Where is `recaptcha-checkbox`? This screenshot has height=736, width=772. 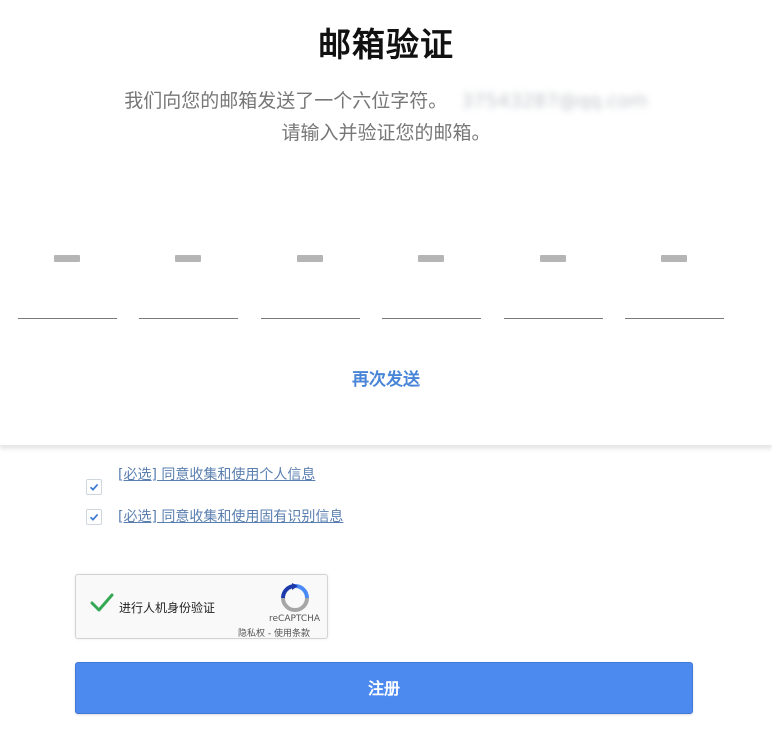 recaptcha-checkbox is located at coordinates (102, 605).